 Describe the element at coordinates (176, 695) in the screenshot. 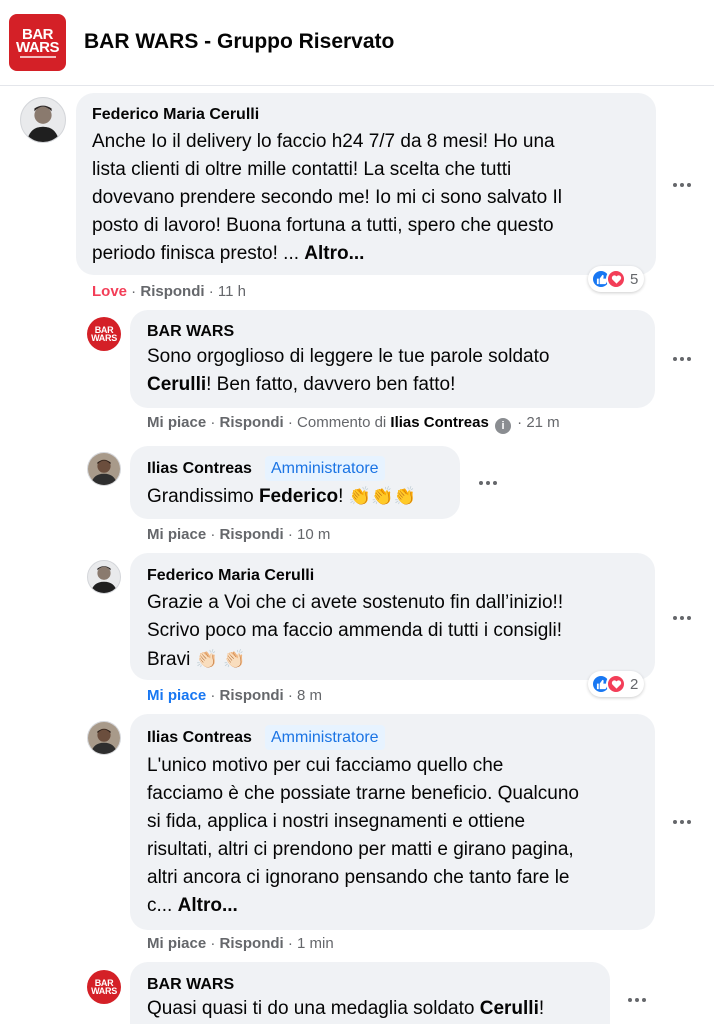

I see `like-button-active: Mi piace` at that location.